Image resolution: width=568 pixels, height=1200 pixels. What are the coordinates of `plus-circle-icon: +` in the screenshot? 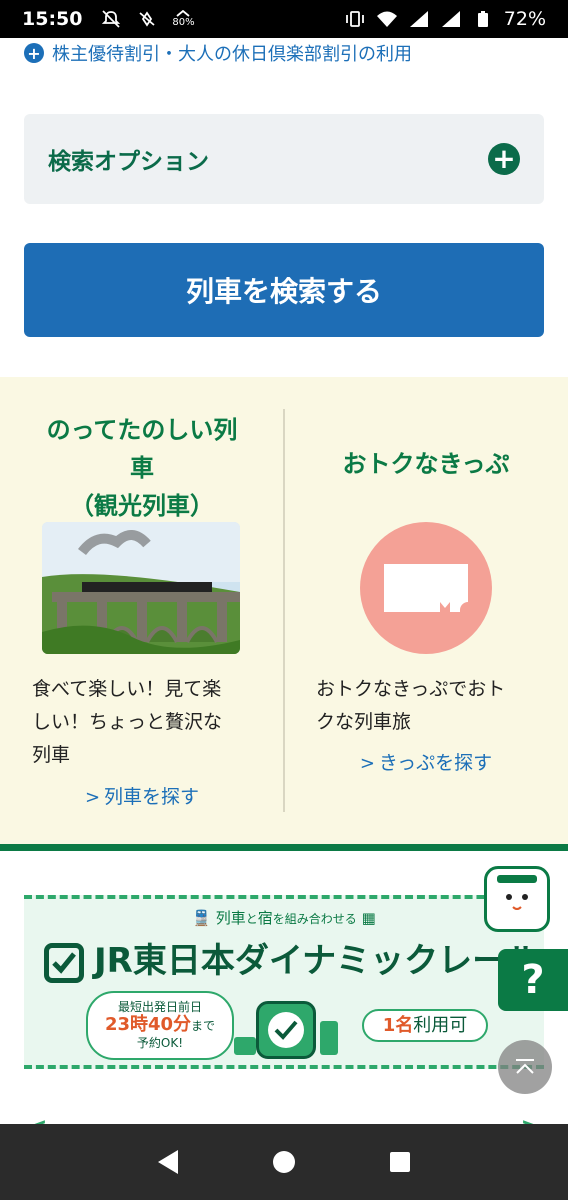 It's located at (34, 53).